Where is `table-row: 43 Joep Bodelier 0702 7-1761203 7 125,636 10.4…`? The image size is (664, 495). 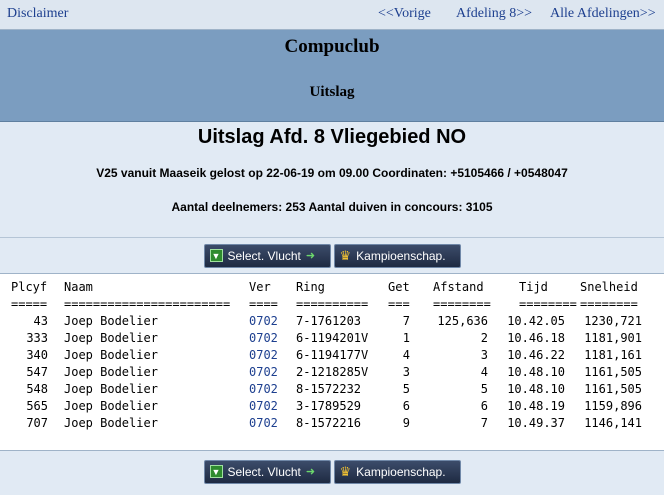
table-row: 43 Joep Bodelier 0702 7-1761203 7 125,636 10.4… is located at coordinates (332, 322).